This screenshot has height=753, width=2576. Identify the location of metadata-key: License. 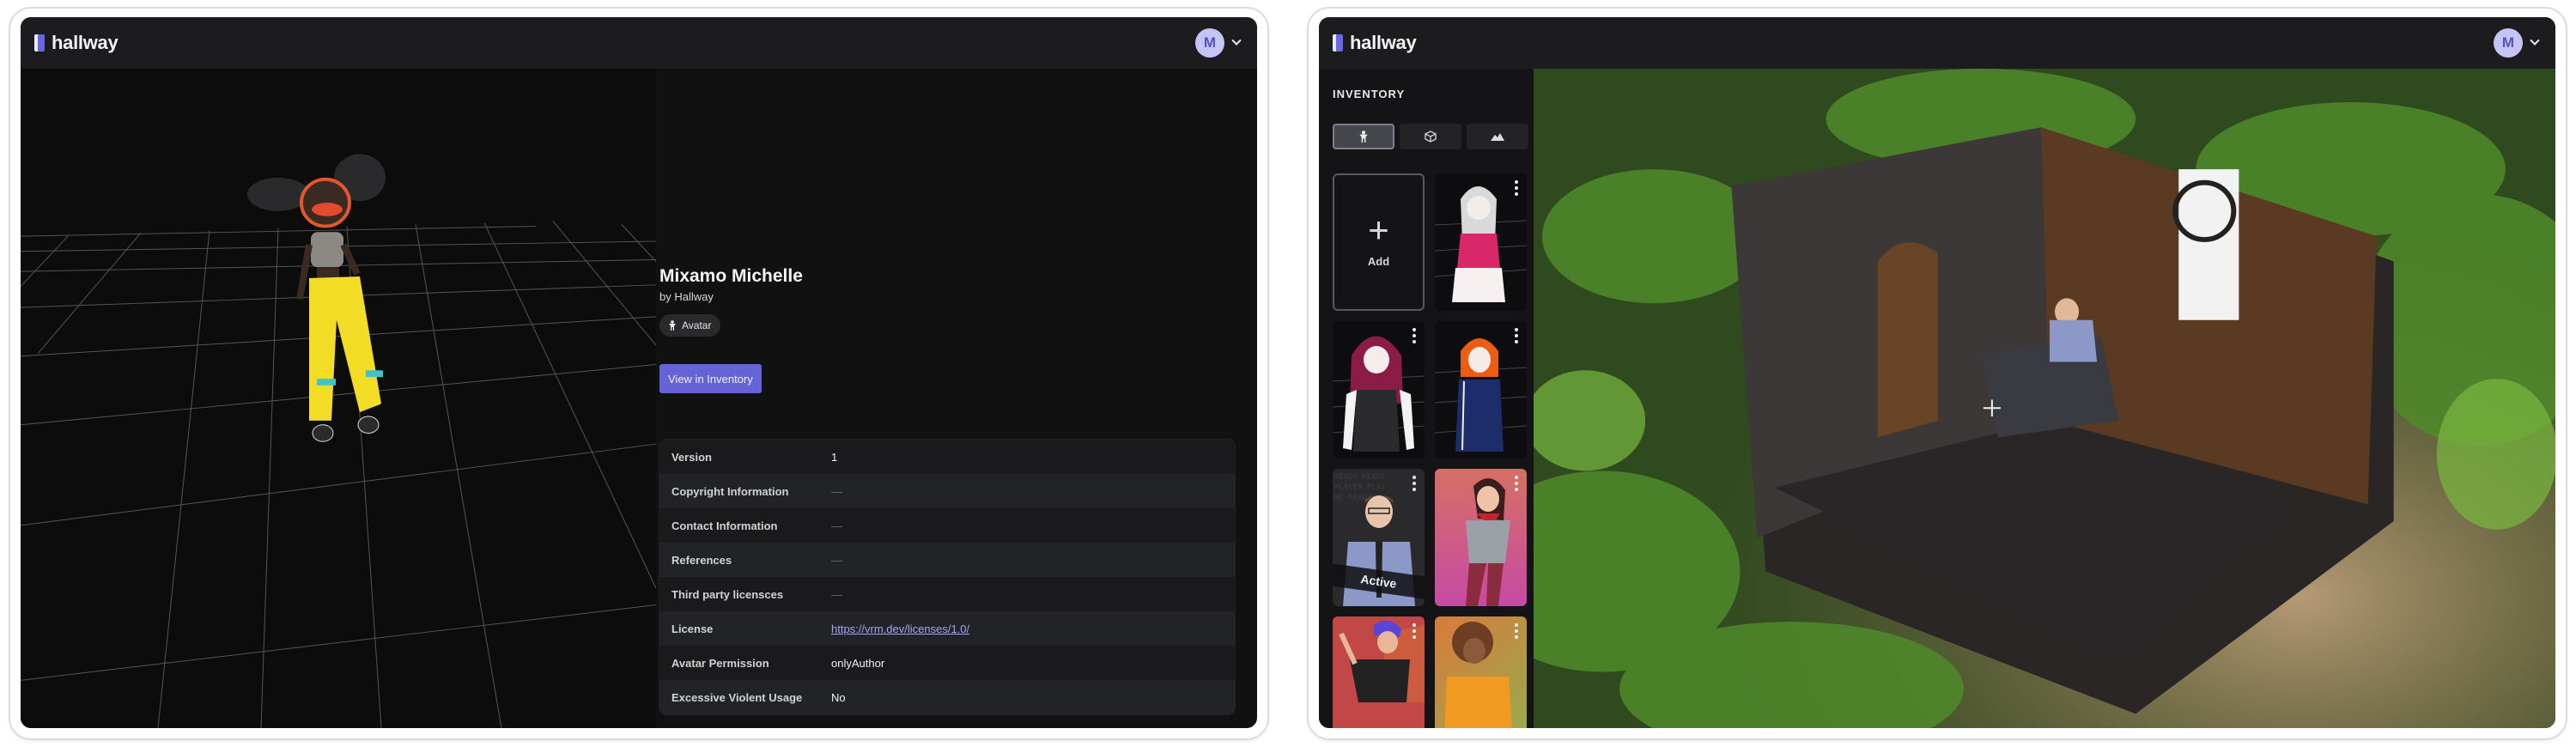
(693, 629).